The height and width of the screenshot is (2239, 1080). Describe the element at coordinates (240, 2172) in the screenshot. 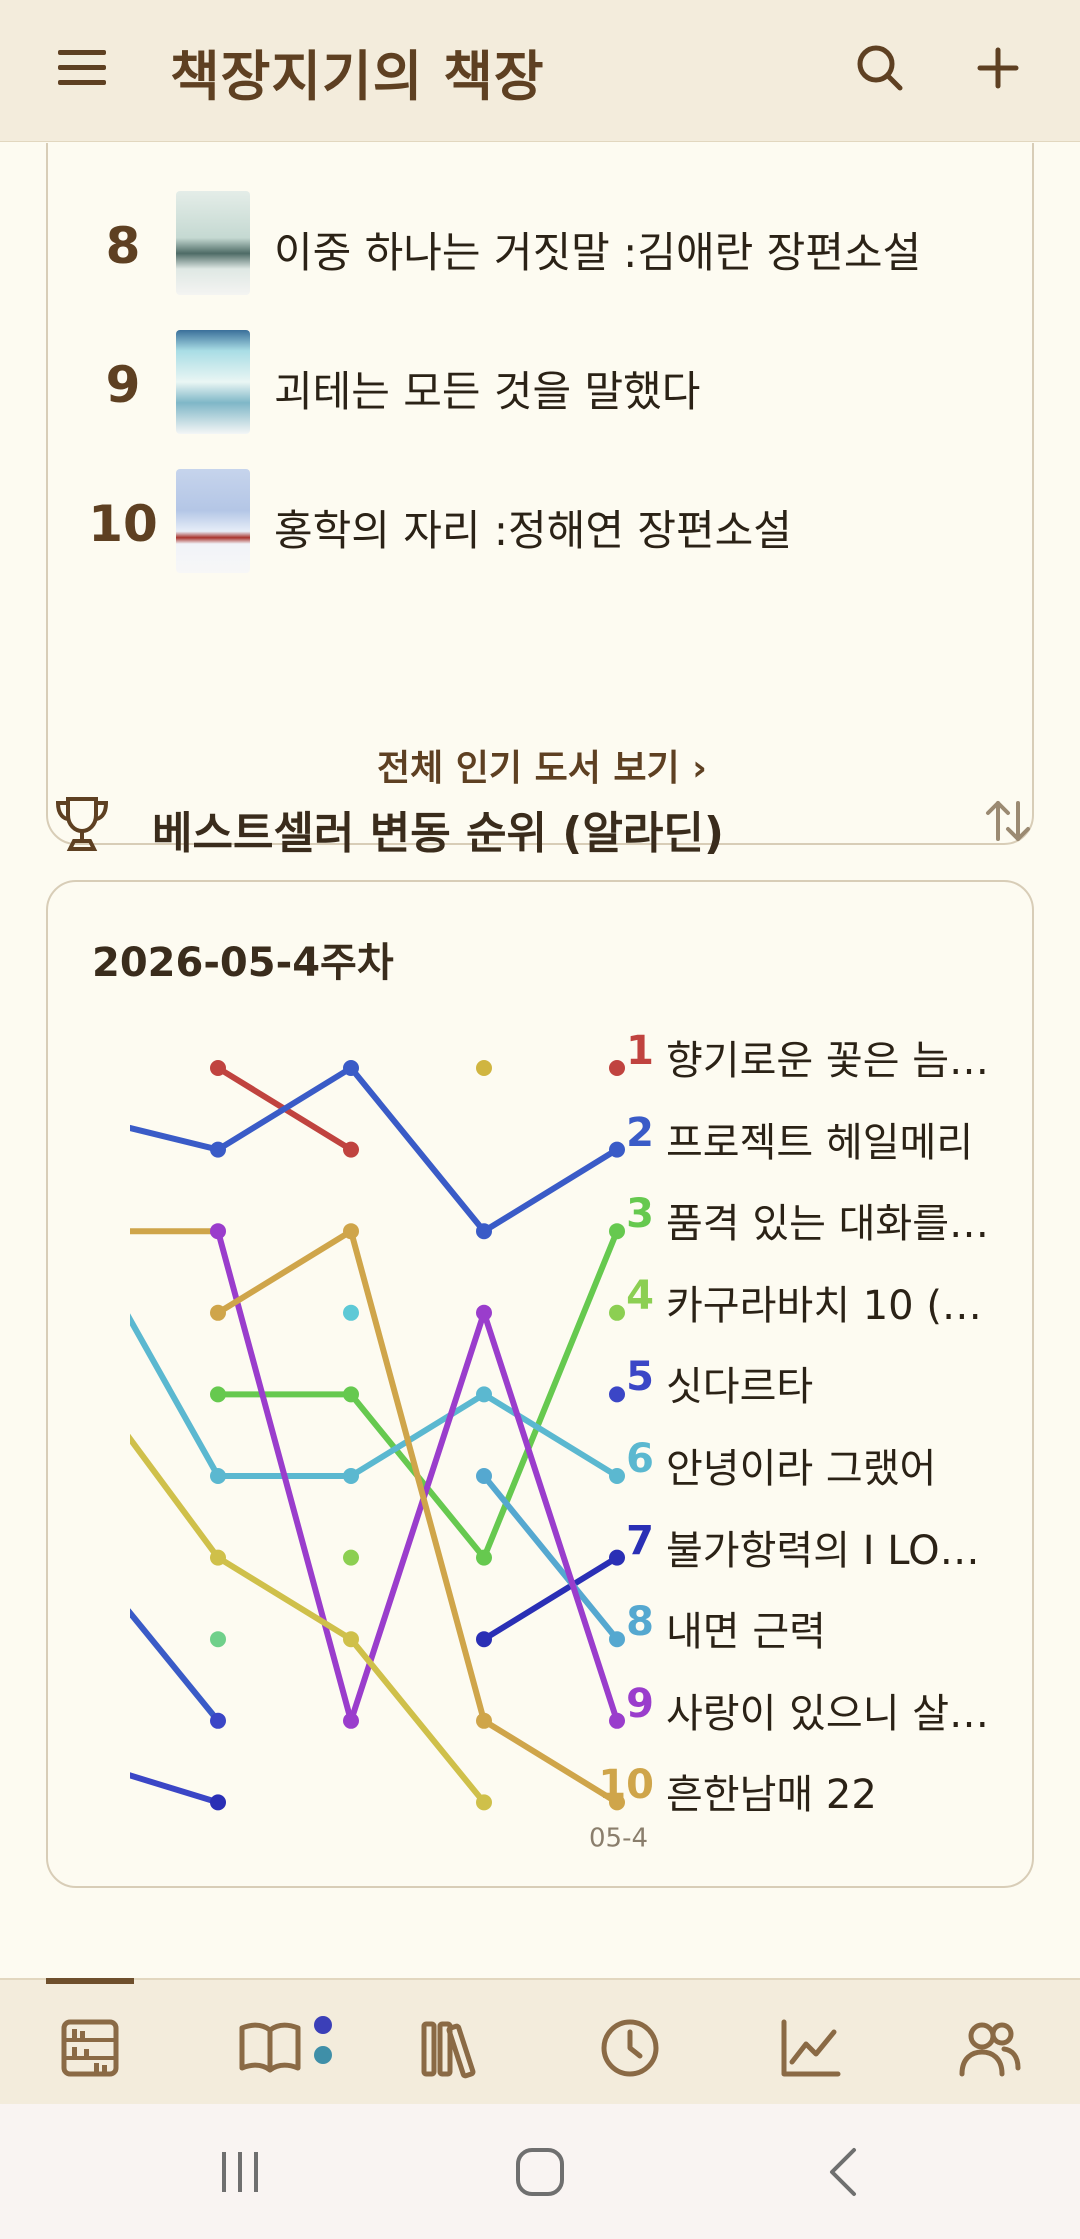

I see `recent-apps-icon` at that location.